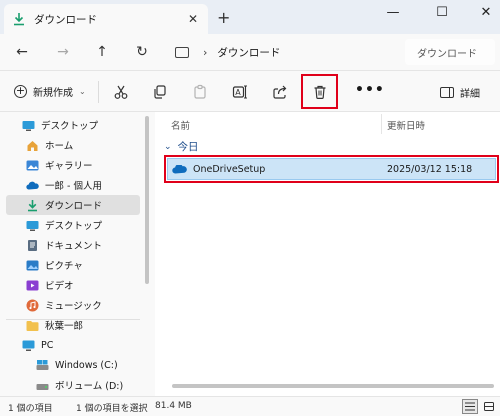 The width and height of the screenshot is (500, 416). I want to click on svg-text: A, so click(238, 92).